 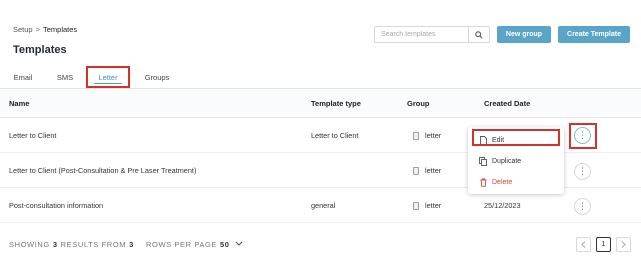 I want to click on menu-item-duplicate-label: Duplicate, so click(x=507, y=161).